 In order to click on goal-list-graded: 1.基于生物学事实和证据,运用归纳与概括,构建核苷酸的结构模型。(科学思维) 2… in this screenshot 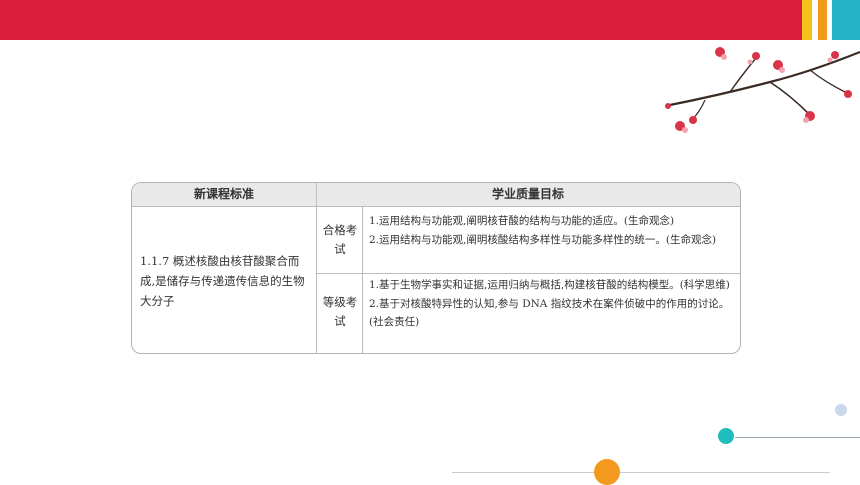, I will do `click(553, 304)`.